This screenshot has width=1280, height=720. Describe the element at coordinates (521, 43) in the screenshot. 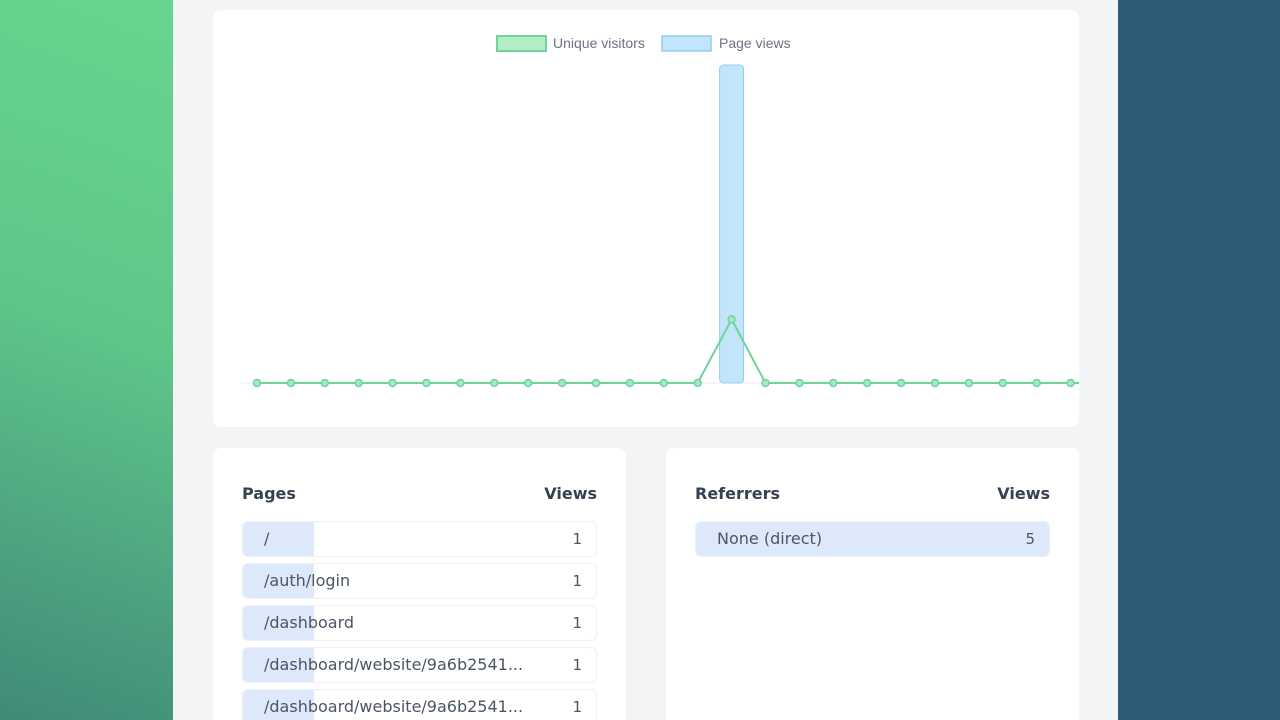

I see `legend-swatch-visitors` at that location.